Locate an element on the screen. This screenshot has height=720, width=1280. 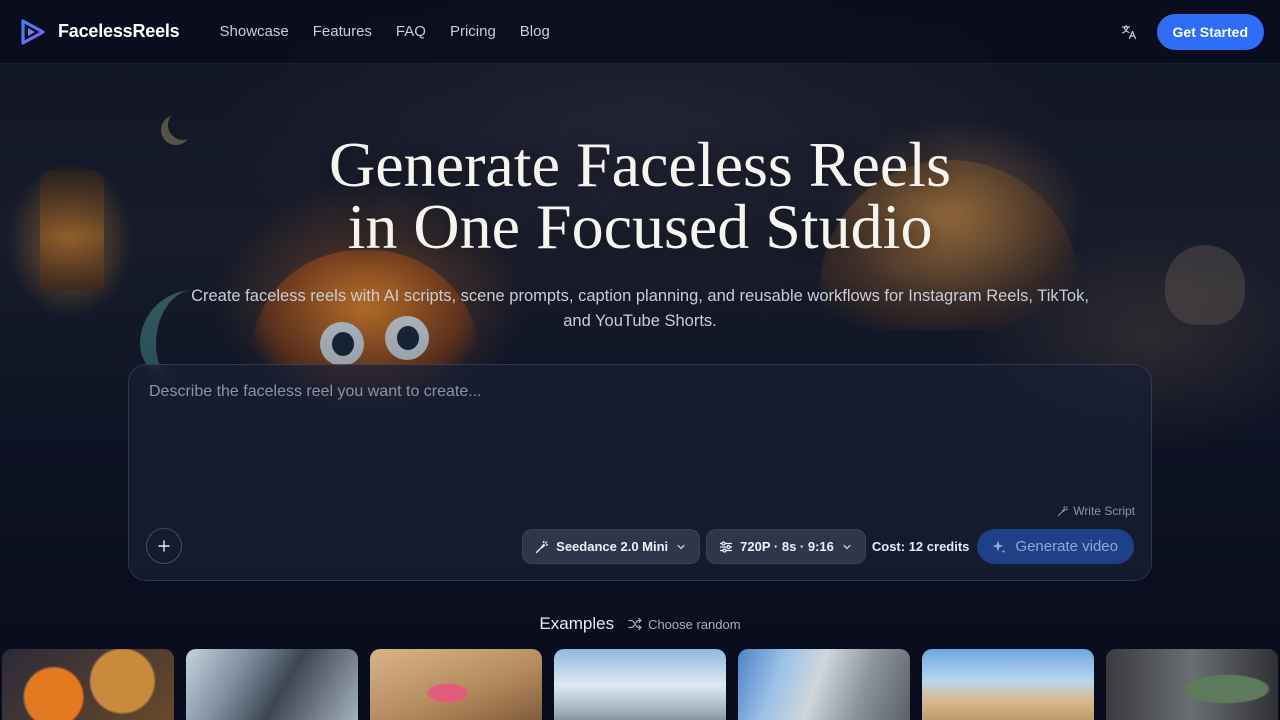
plus-icon is located at coordinates (164, 546).